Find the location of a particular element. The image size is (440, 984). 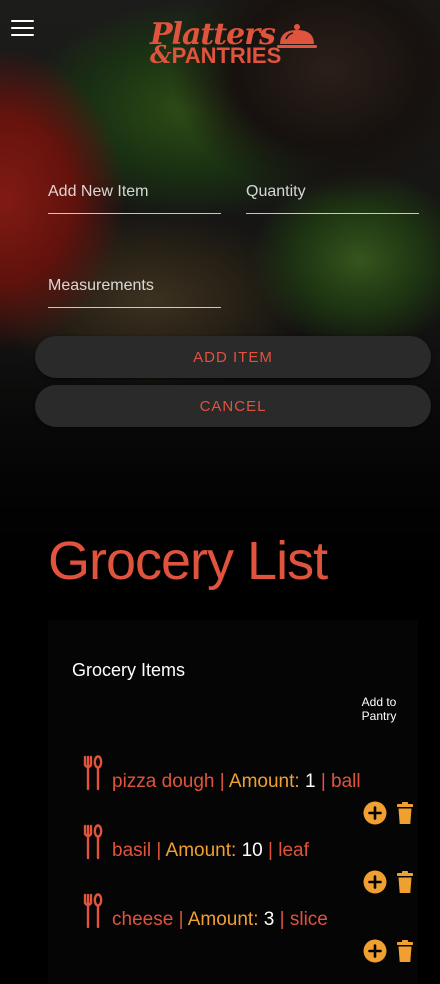

quantity-field is located at coordinates (332, 192).